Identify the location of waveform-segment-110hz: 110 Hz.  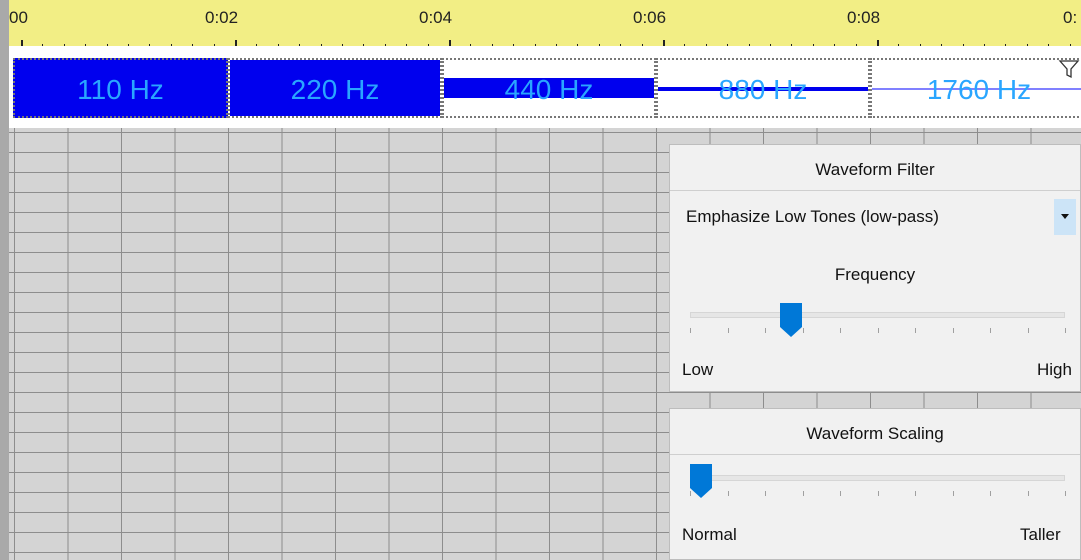
(120, 88).